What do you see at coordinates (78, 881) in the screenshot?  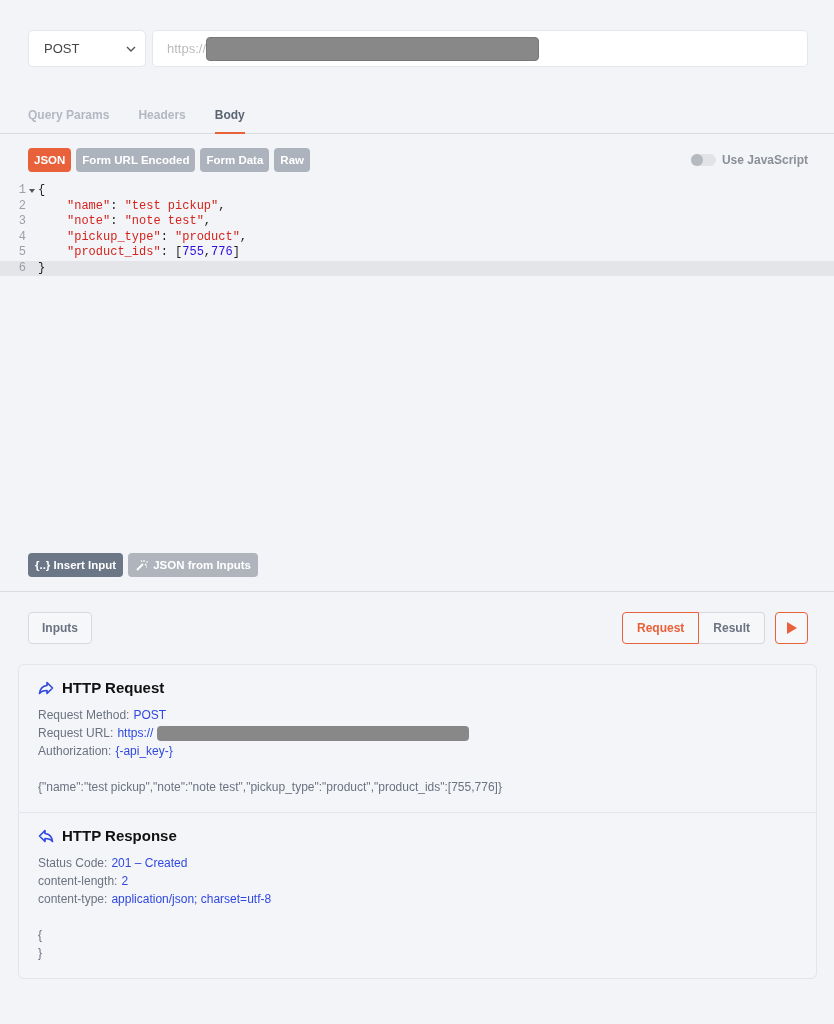 I see `field-label: content-length:` at bounding box center [78, 881].